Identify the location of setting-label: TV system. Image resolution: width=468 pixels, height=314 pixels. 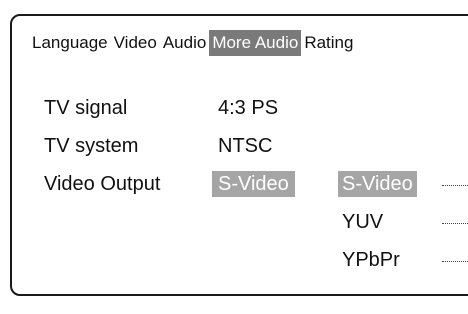
(91, 146).